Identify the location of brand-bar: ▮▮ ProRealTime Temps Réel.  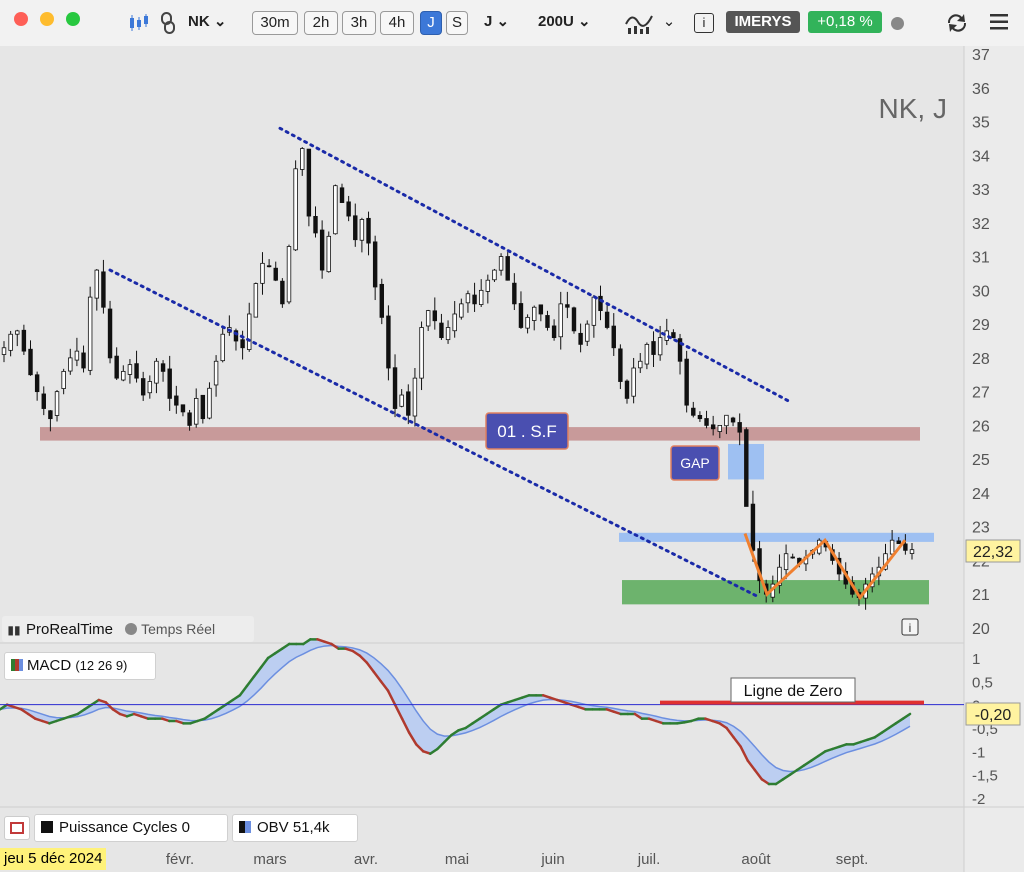
(128, 629).